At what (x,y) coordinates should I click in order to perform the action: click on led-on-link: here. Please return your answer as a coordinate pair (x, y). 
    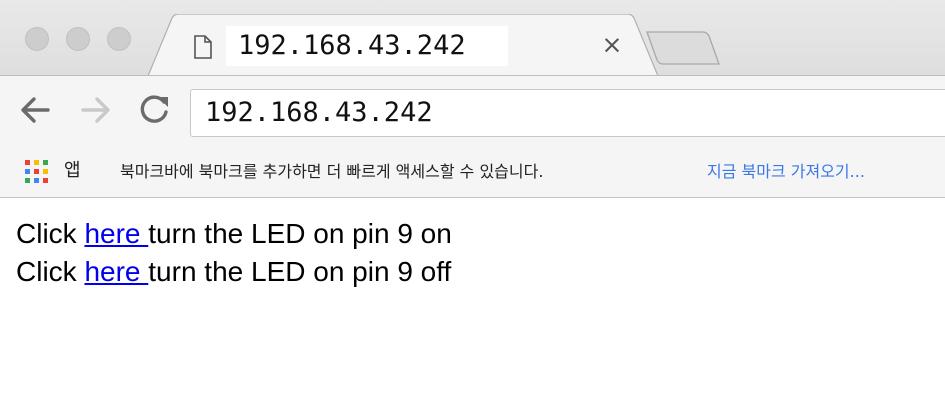
    Looking at the image, I should click on (116, 233).